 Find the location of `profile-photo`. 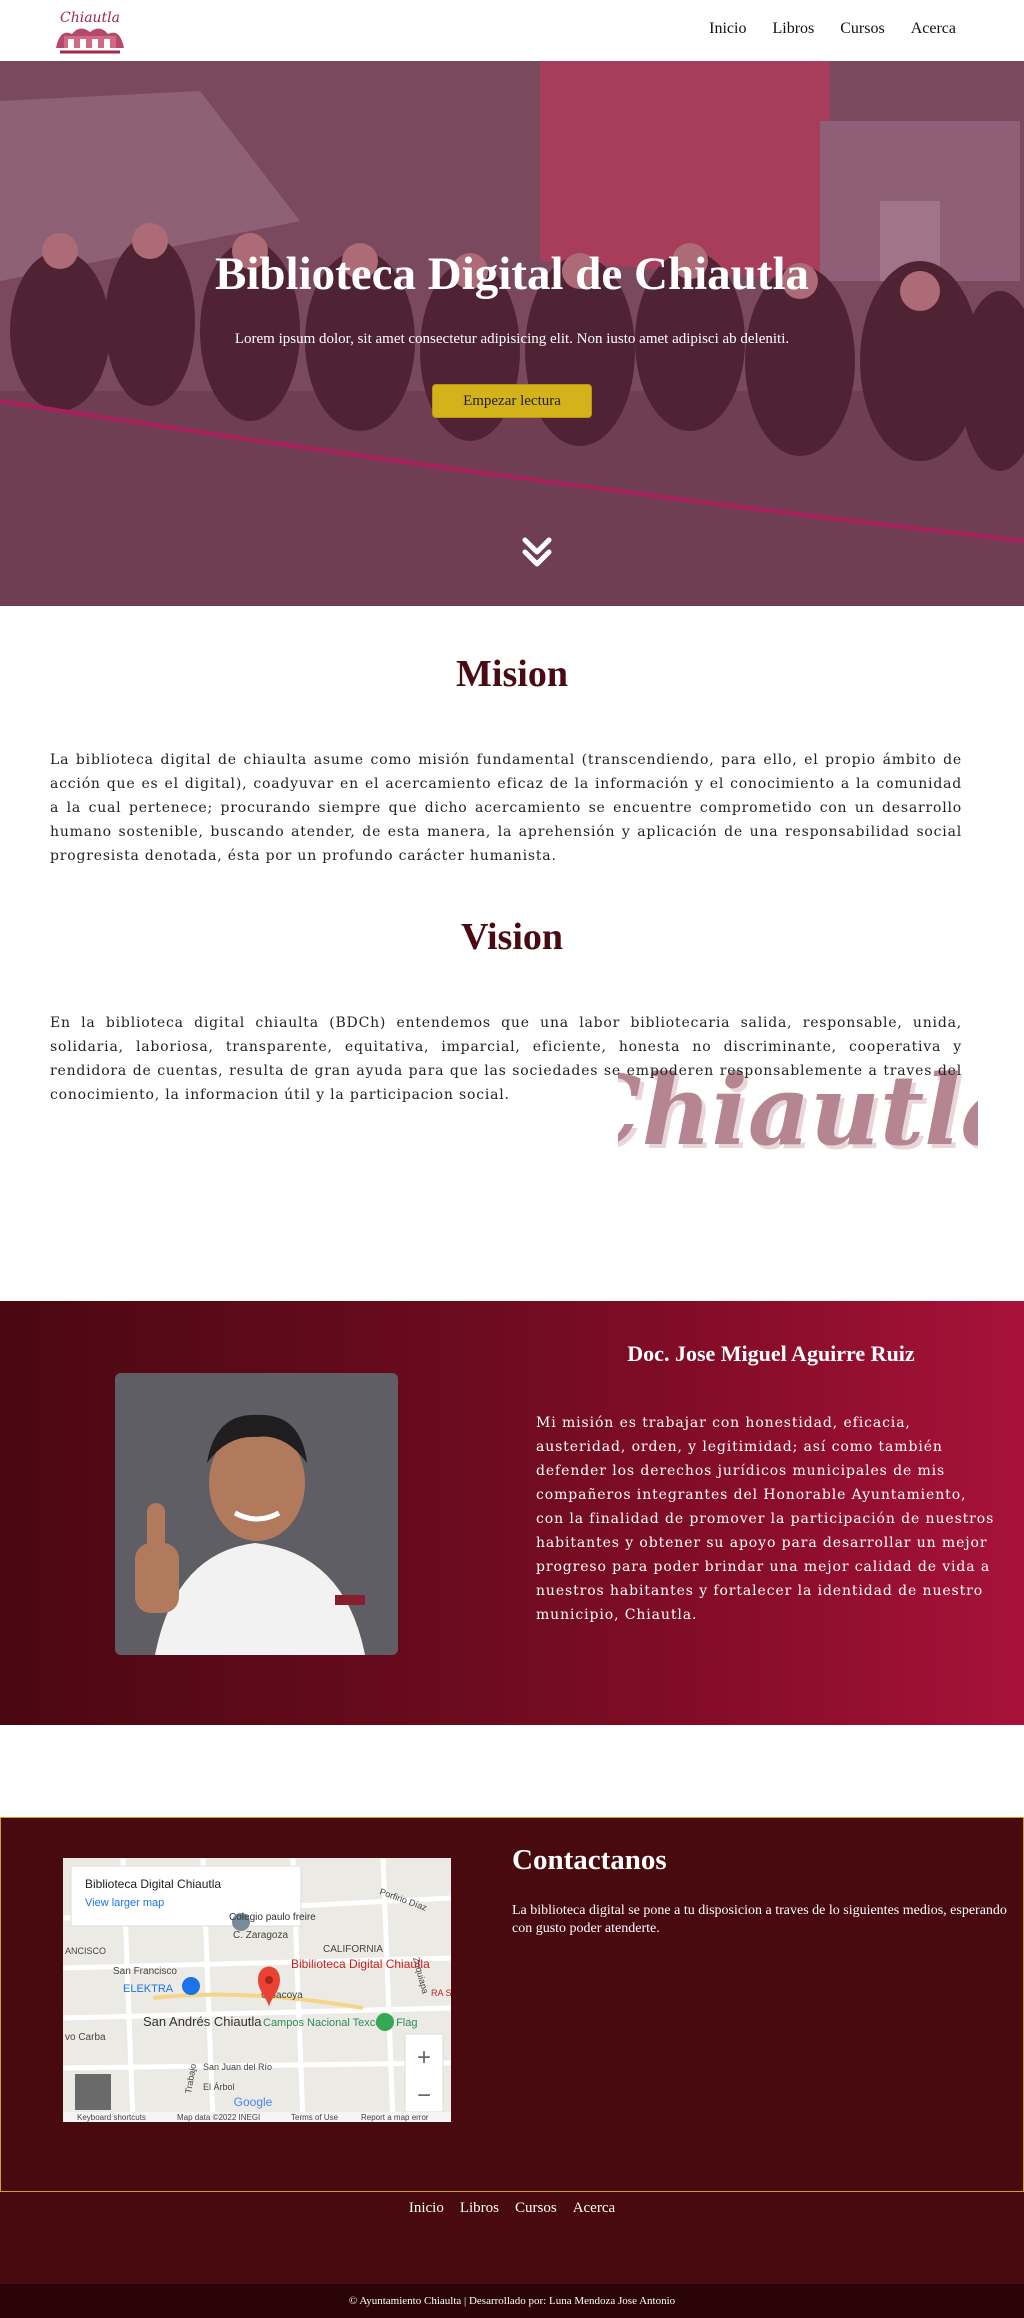

profile-photo is located at coordinates (256, 1514).